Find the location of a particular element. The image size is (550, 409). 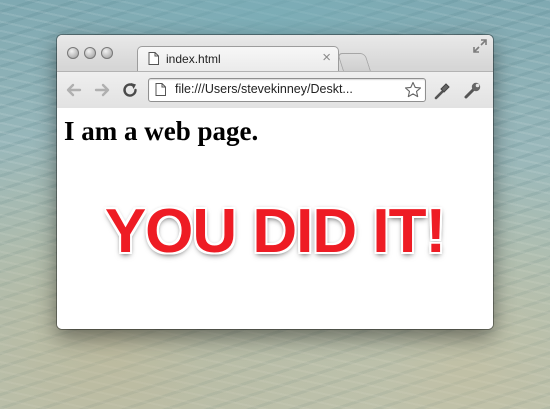

new-tab-button is located at coordinates (354, 62).